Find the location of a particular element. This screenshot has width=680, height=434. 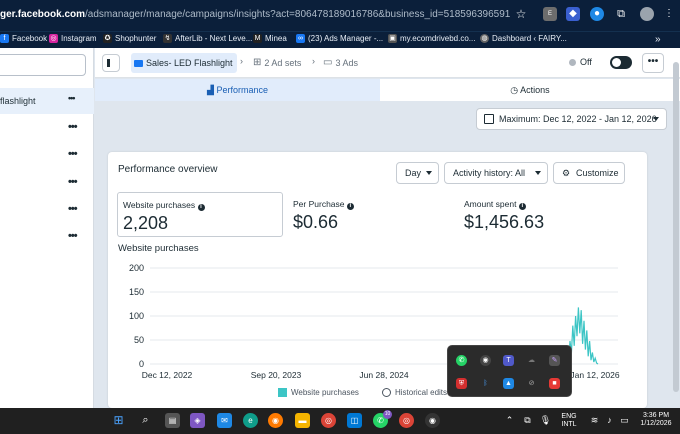

bluetooth-icon: ᛒ is located at coordinates (485, 383).